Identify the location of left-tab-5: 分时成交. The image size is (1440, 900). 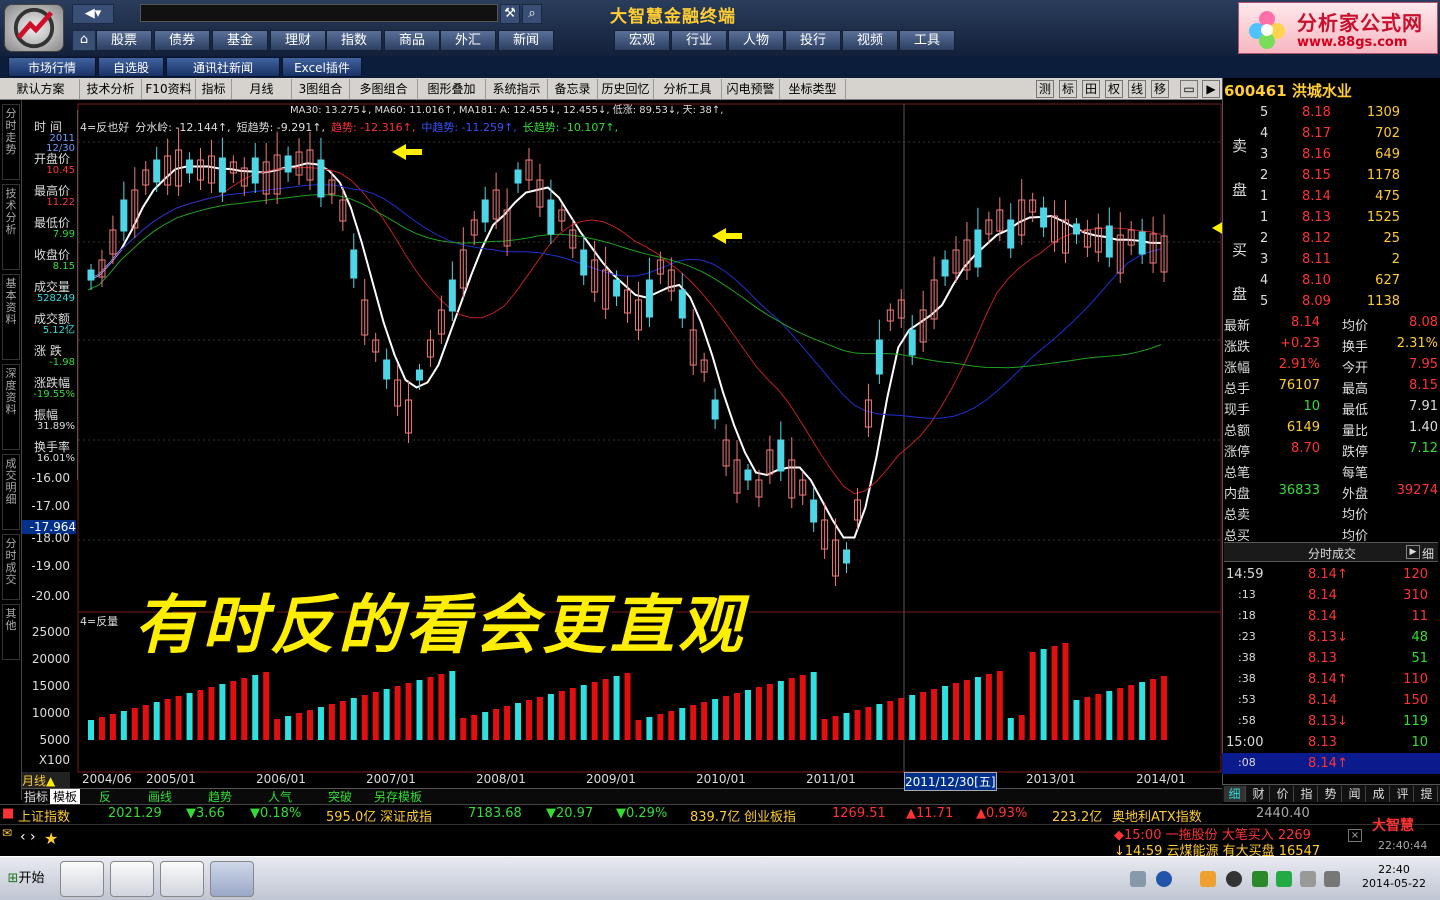
(11, 567).